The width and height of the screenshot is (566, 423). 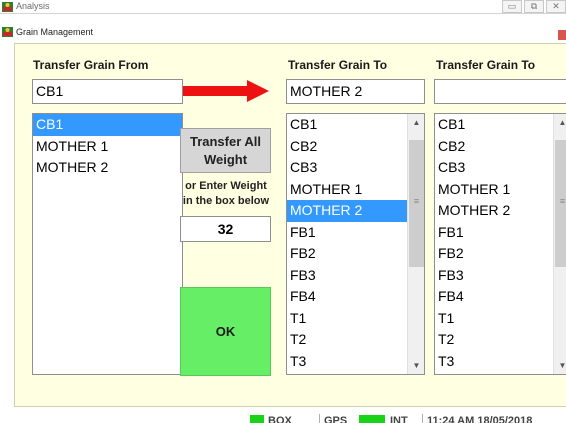 I want to click on to2-heading: Transfer Grain To, so click(x=486, y=65).